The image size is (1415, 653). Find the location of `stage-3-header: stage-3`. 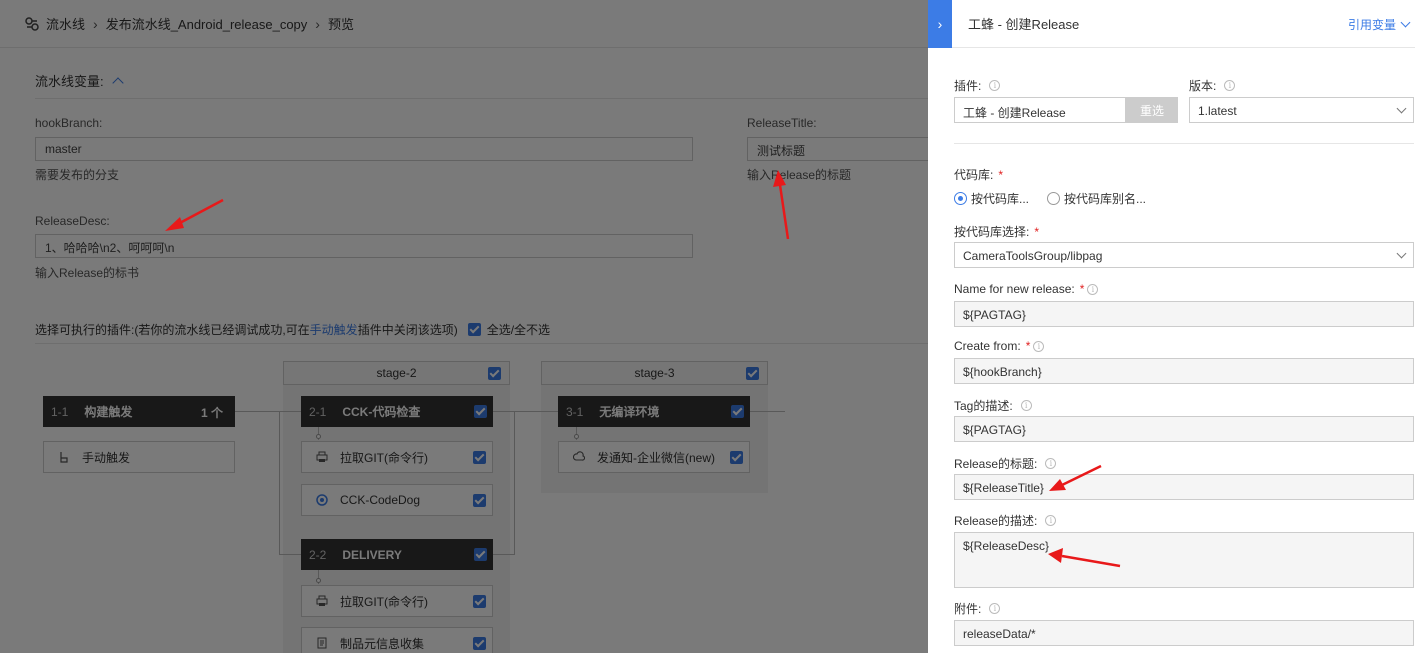

stage-3-header: stage-3 is located at coordinates (654, 373).